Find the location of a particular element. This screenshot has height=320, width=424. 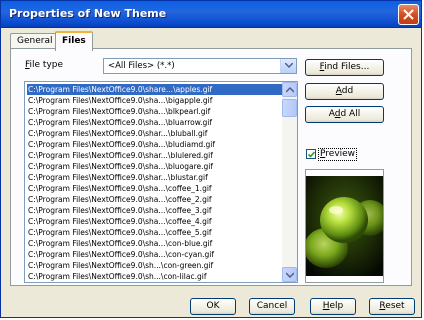

close-button is located at coordinates (408, 14).